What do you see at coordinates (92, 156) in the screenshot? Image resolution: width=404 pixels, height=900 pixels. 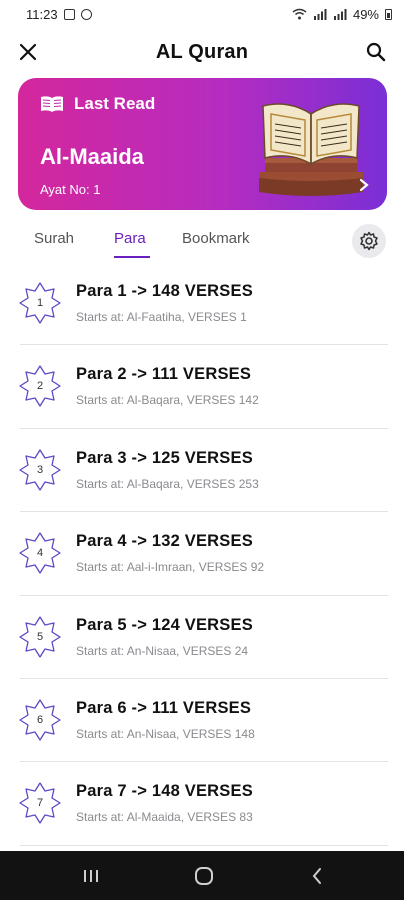 I see `last-read-surah: Al-Maaida` at bounding box center [92, 156].